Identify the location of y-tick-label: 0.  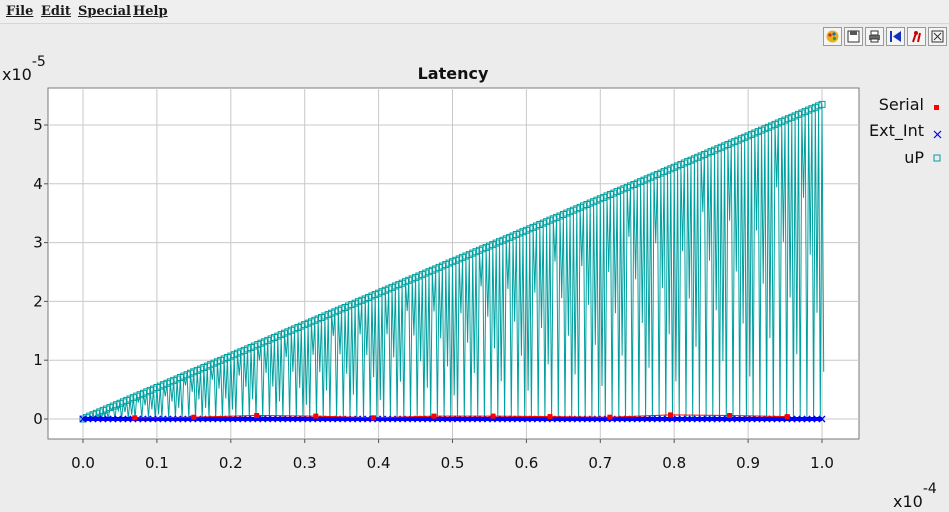
(38, 419).